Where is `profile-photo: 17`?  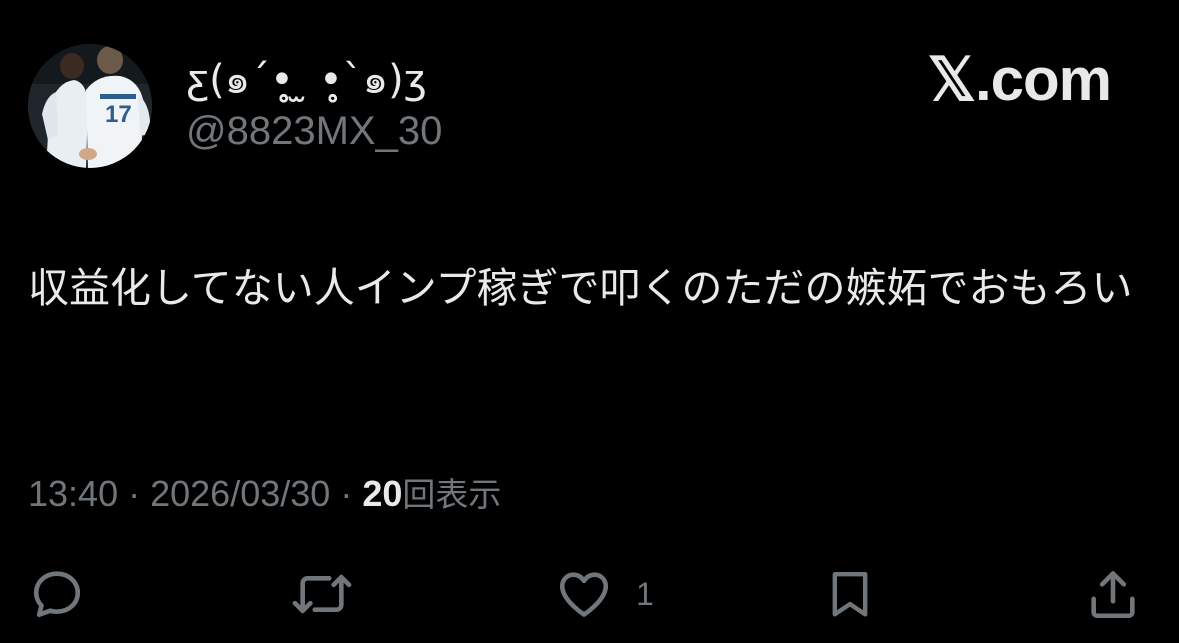 profile-photo: 17 is located at coordinates (90, 106).